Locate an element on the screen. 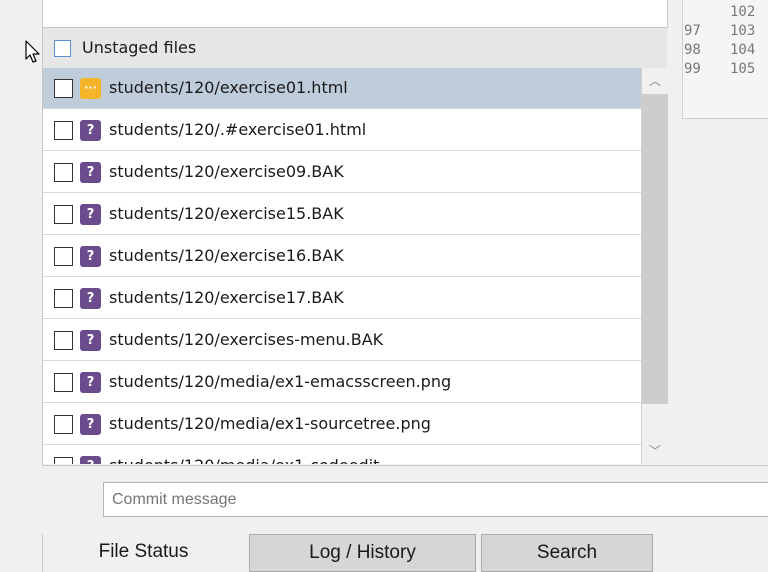  file-row: ? students/120/exercise17.BAK is located at coordinates (342, 298).